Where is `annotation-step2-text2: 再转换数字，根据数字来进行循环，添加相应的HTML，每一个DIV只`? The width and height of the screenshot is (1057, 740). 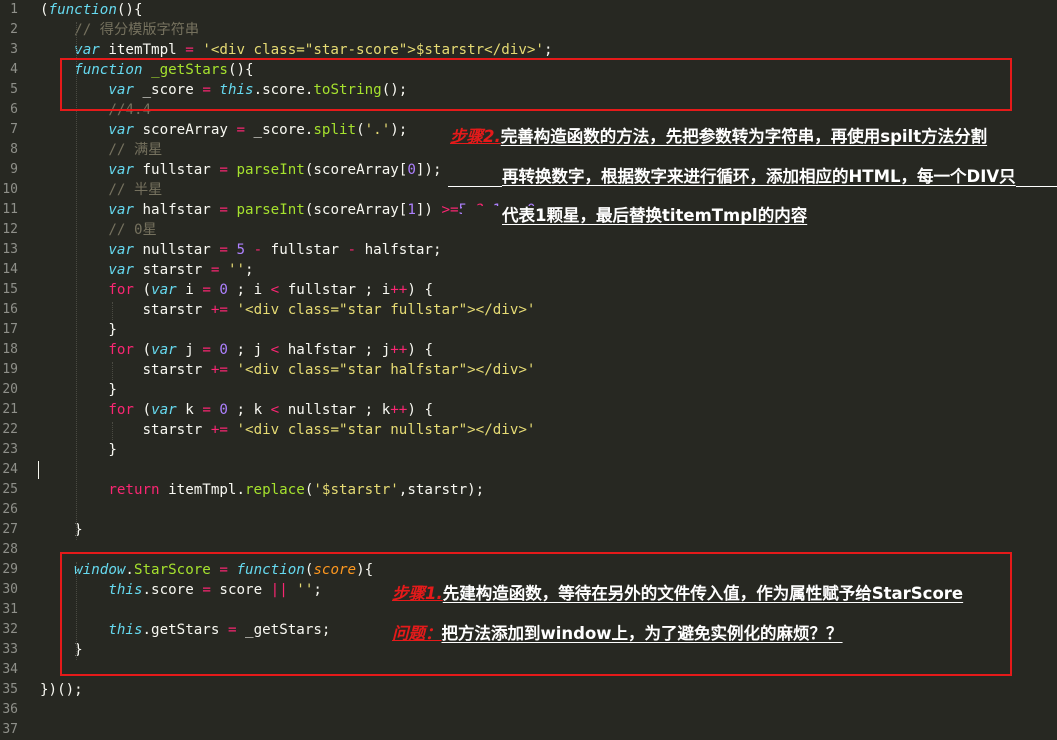
annotation-step2-text2: 再转换数字，根据数字来进行循环，添加相应的HTML，每一个DIV只 is located at coordinates (759, 176).